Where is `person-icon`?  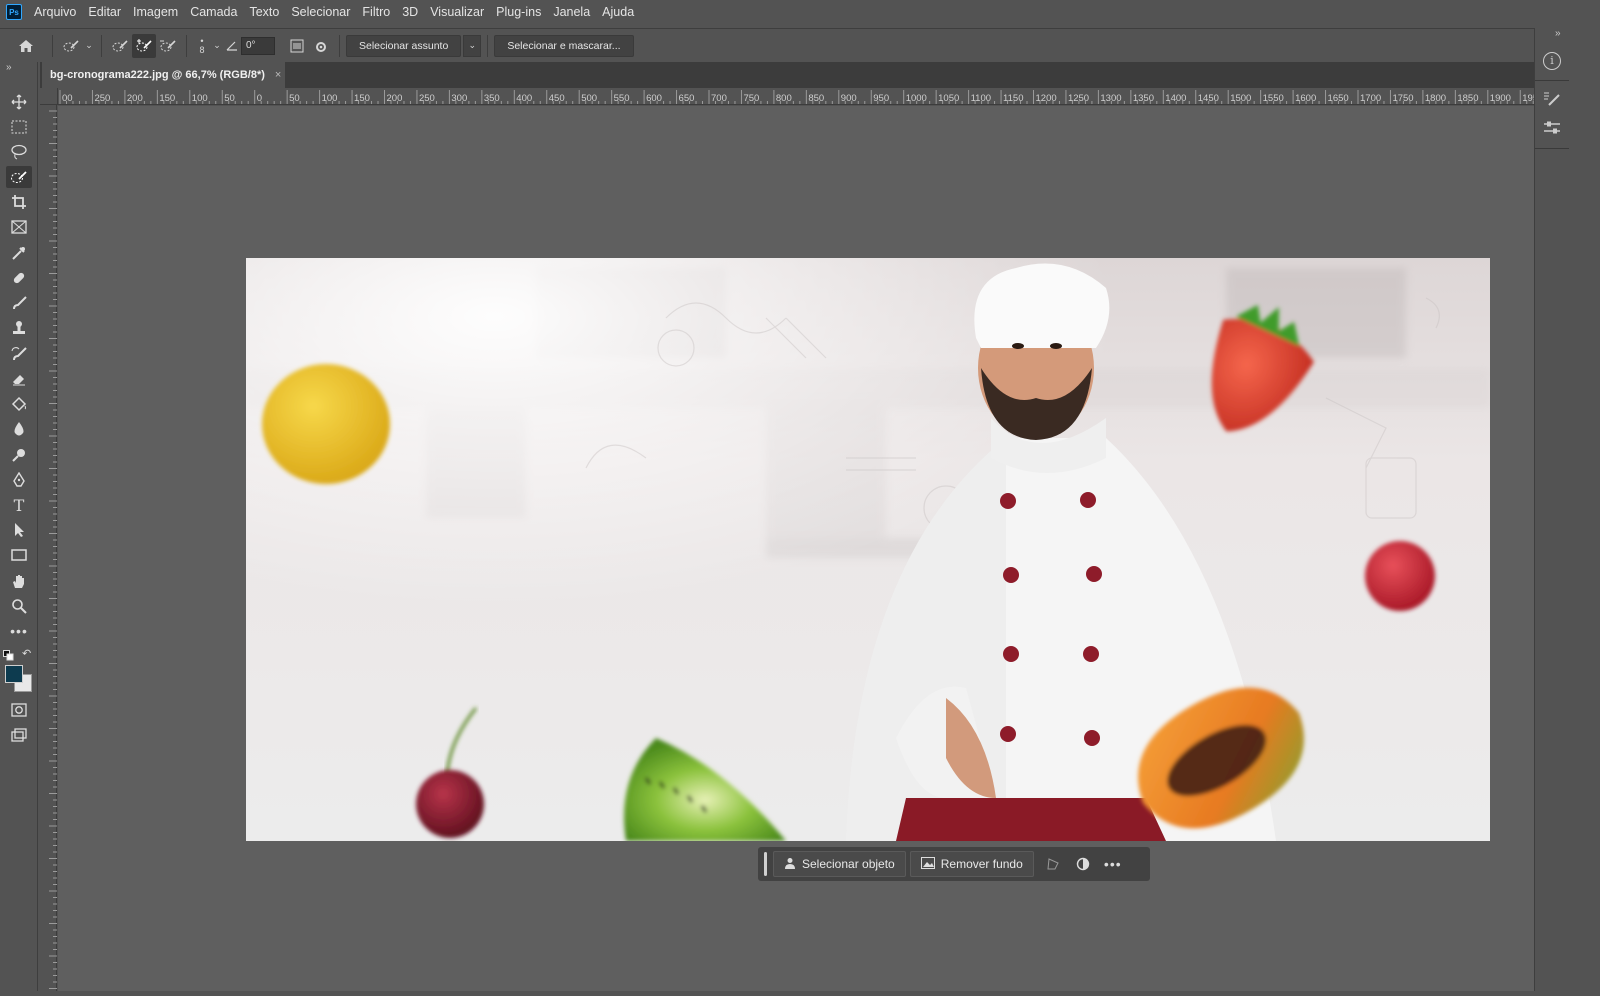 person-icon is located at coordinates (790, 864).